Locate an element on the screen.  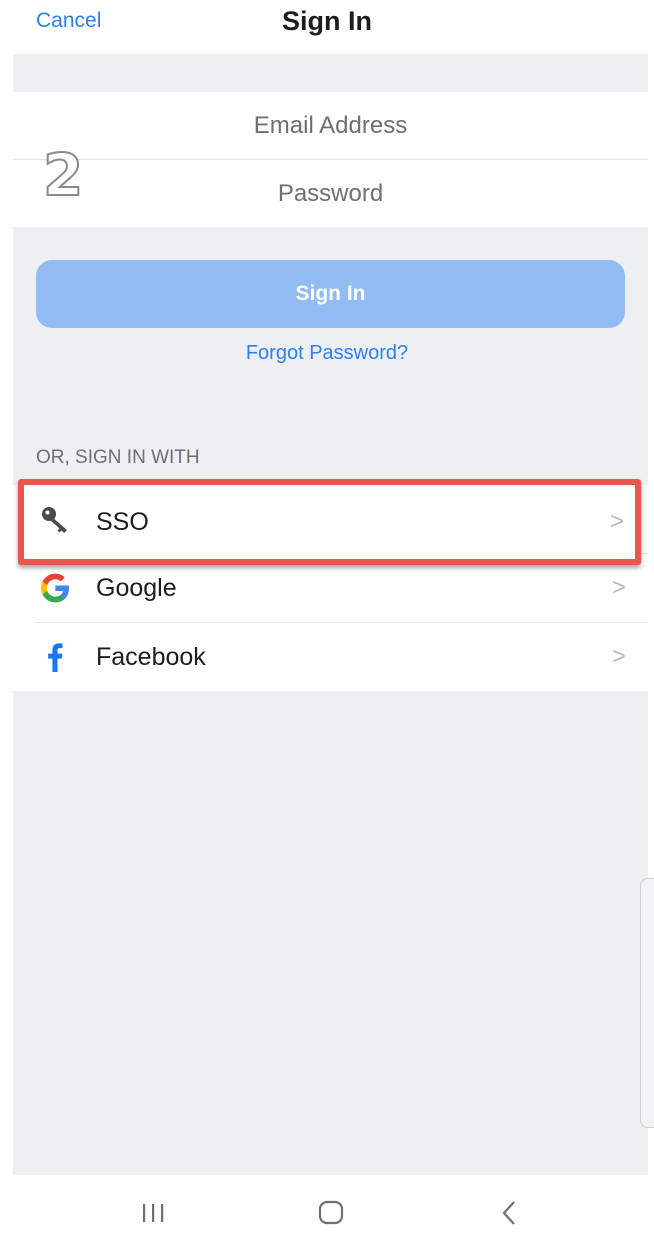
recent-apps-icon is located at coordinates (153, 1213).